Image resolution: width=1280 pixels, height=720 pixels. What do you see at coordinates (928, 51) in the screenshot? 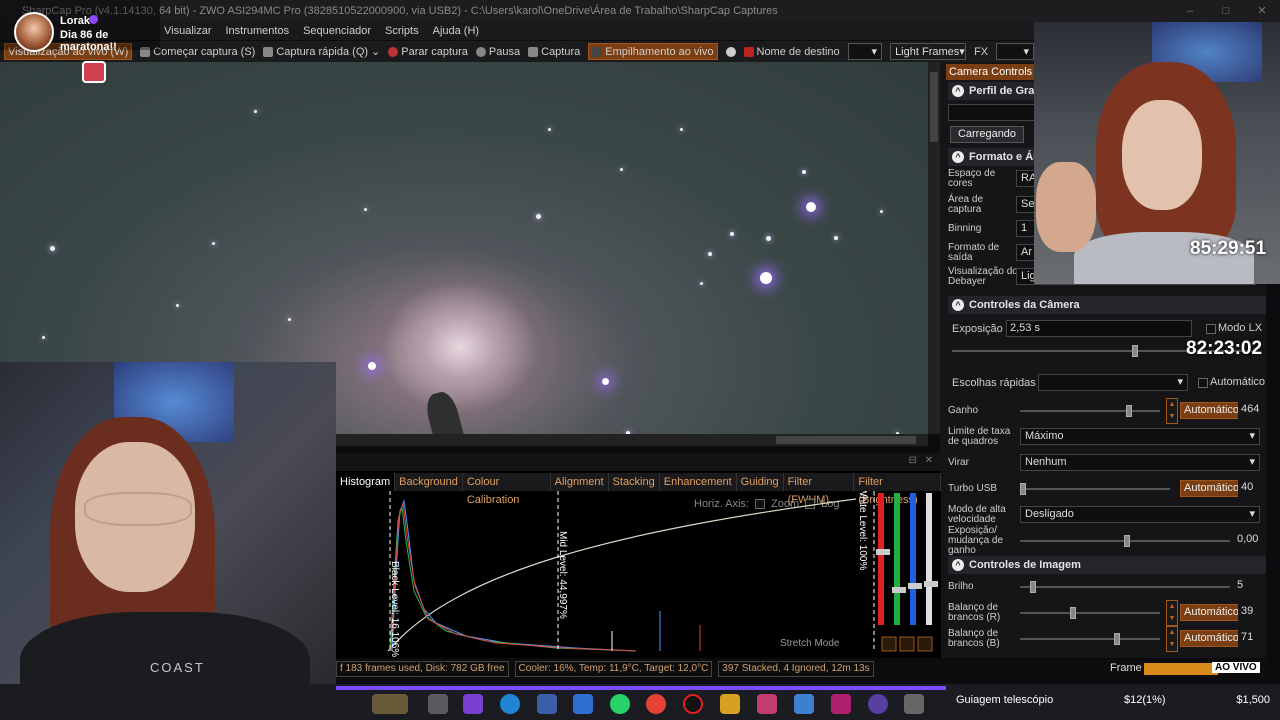
I see `frame-type-select: Light Frames ▾` at bounding box center [928, 51].